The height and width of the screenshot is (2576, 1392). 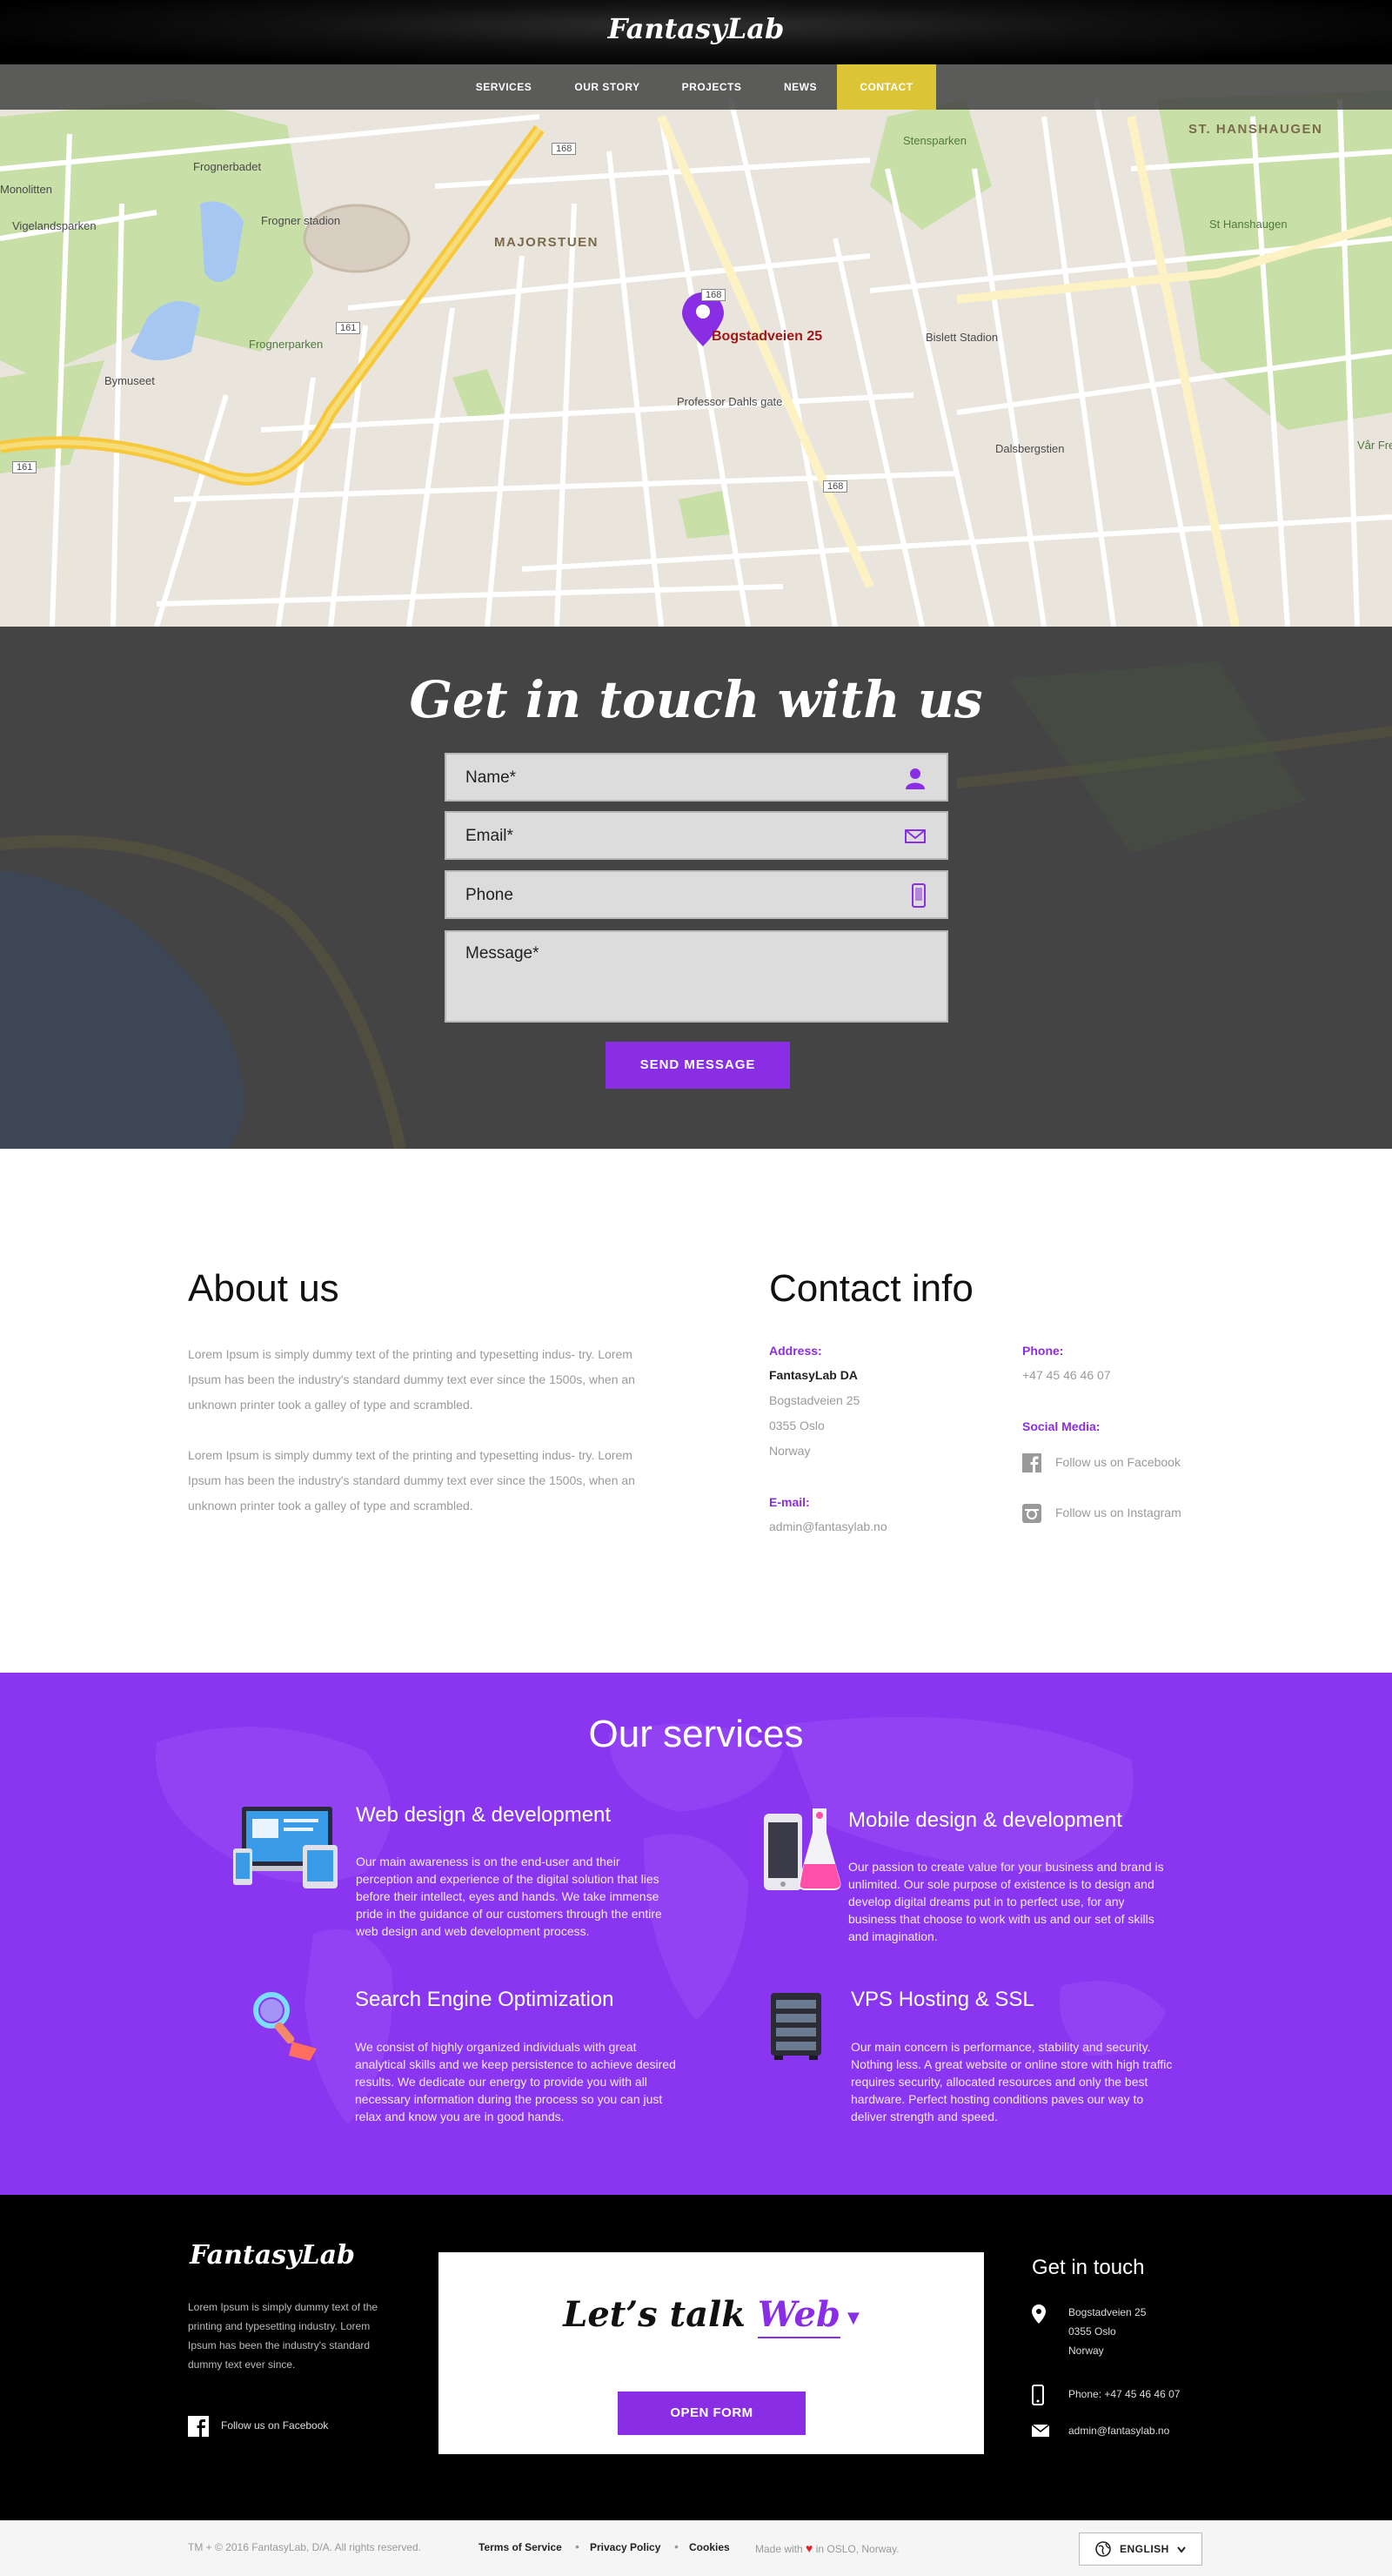 I want to click on about-title: About us, so click(x=263, y=1288).